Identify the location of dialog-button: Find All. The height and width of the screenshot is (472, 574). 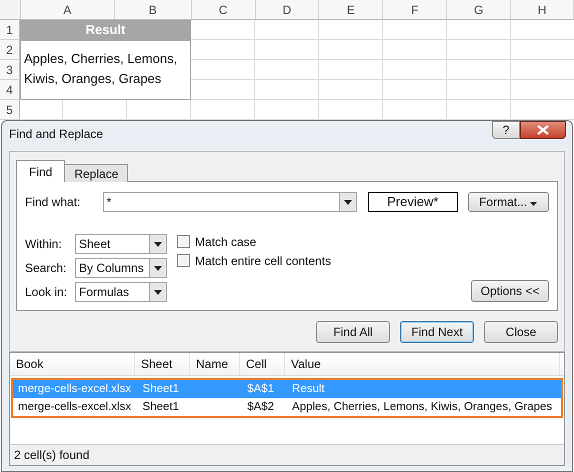
(353, 332).